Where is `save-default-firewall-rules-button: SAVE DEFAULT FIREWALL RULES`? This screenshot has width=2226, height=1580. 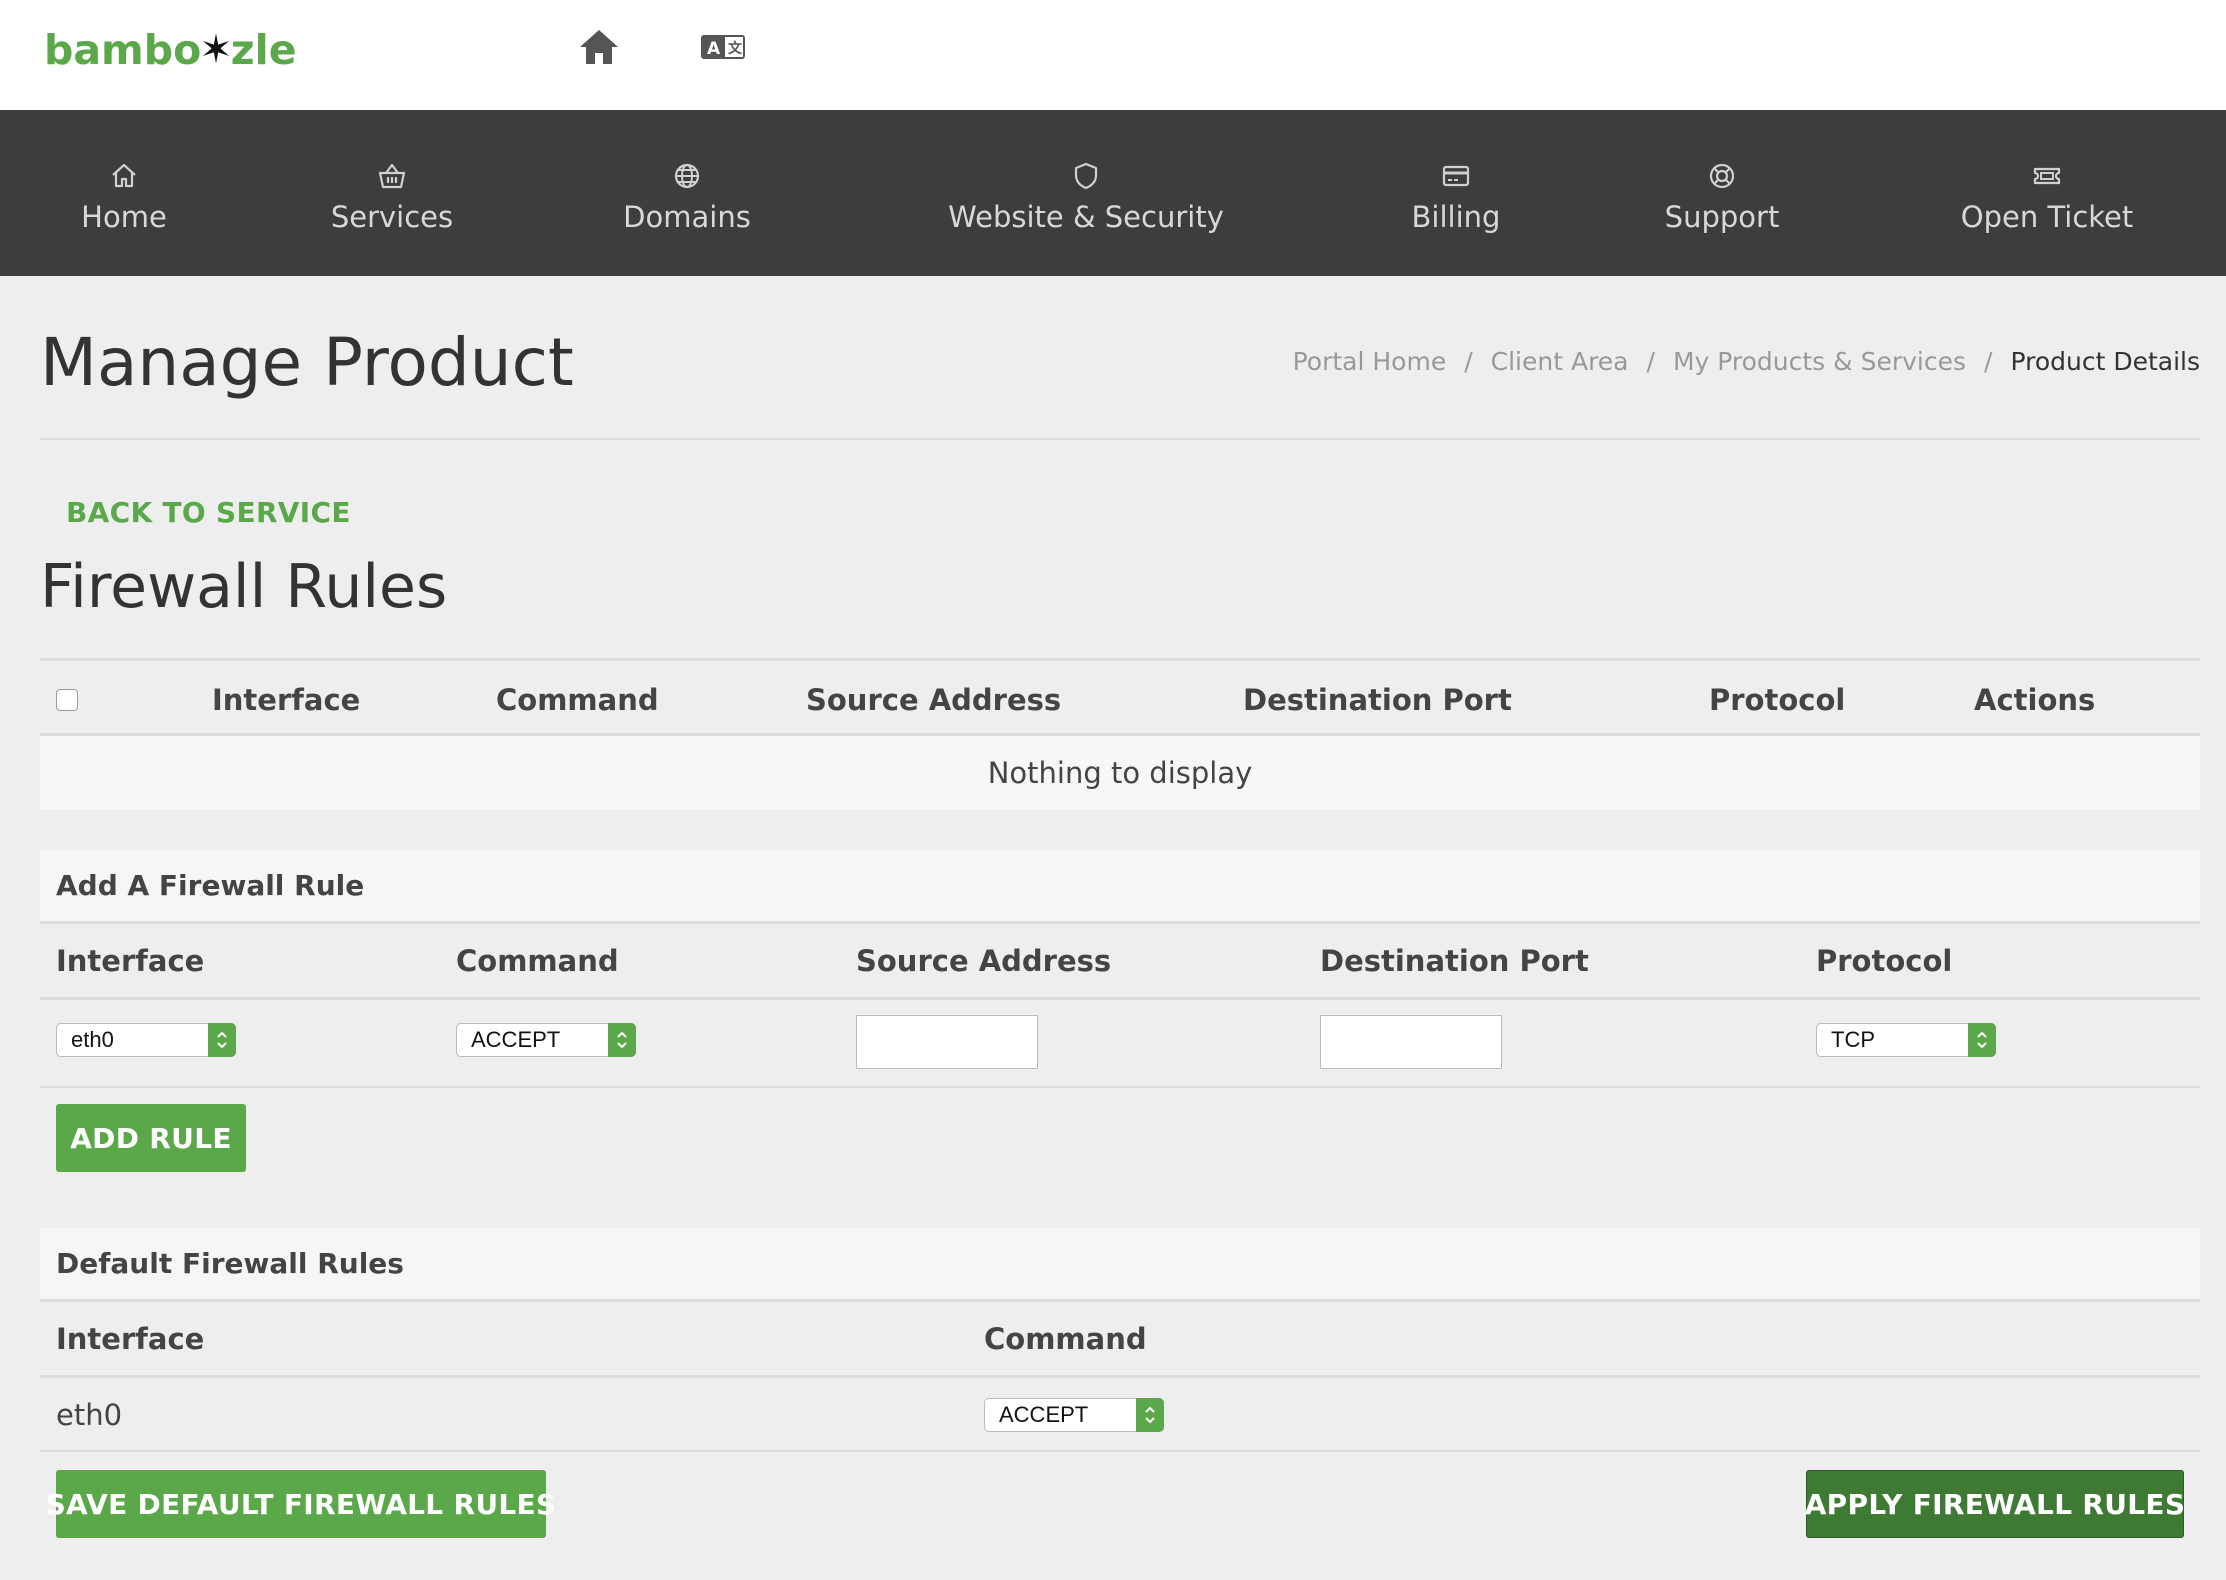 save-default-firewall-rules-button: SAVE DEFAULT FIREWALL RULES is located at coordinates (301, 1504).